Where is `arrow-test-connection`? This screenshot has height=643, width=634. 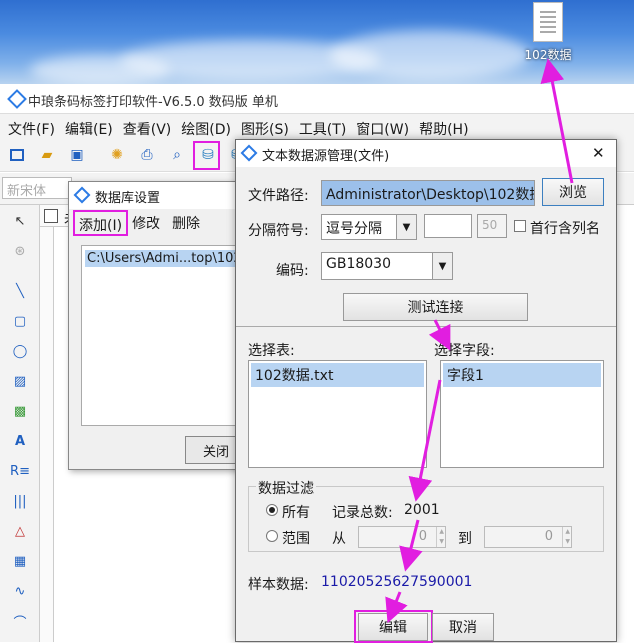
arrow-test-connection is located at coordinates (439, 335).